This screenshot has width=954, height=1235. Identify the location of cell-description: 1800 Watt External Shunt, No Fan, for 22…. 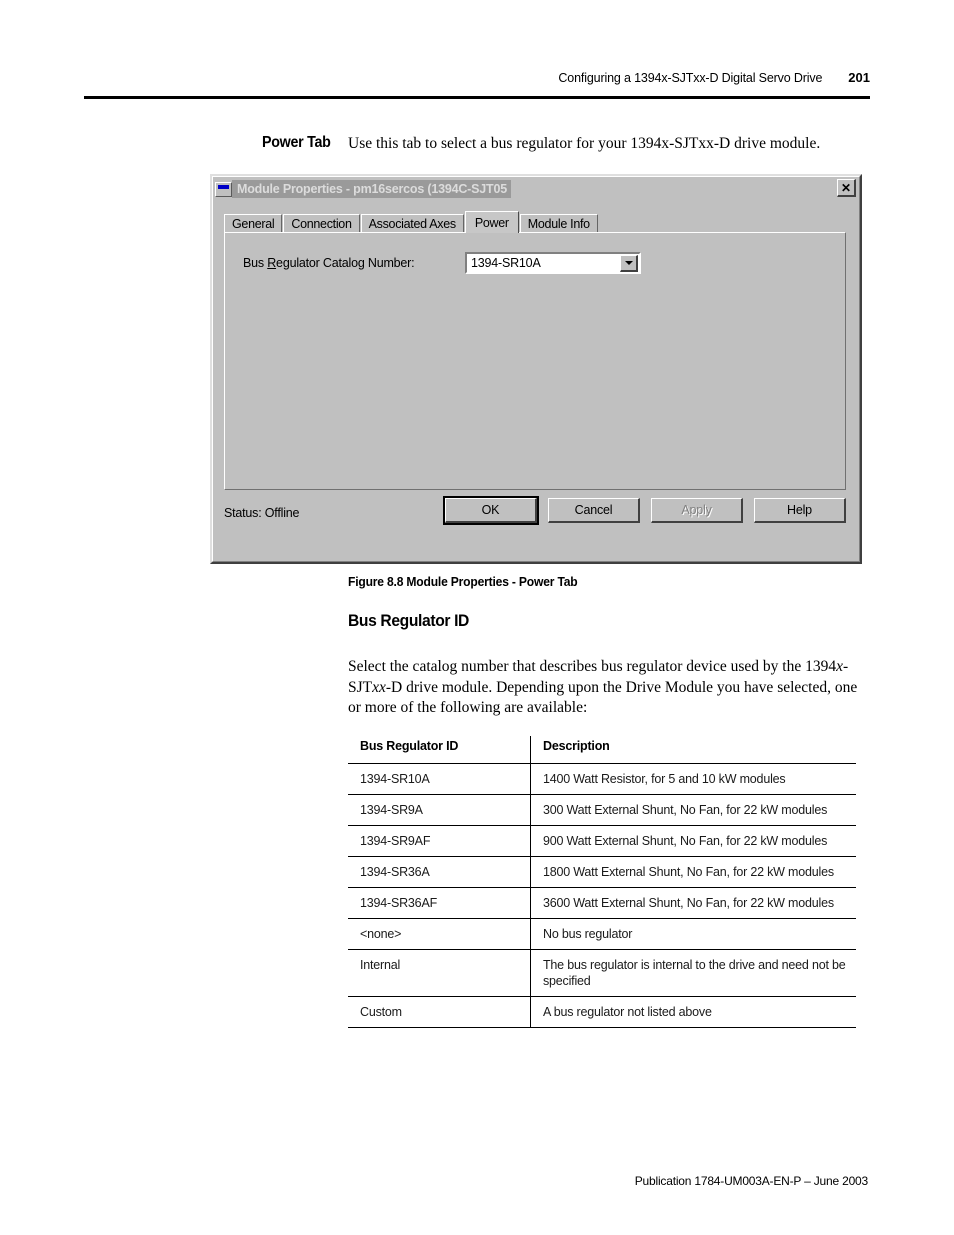
(693, 872).